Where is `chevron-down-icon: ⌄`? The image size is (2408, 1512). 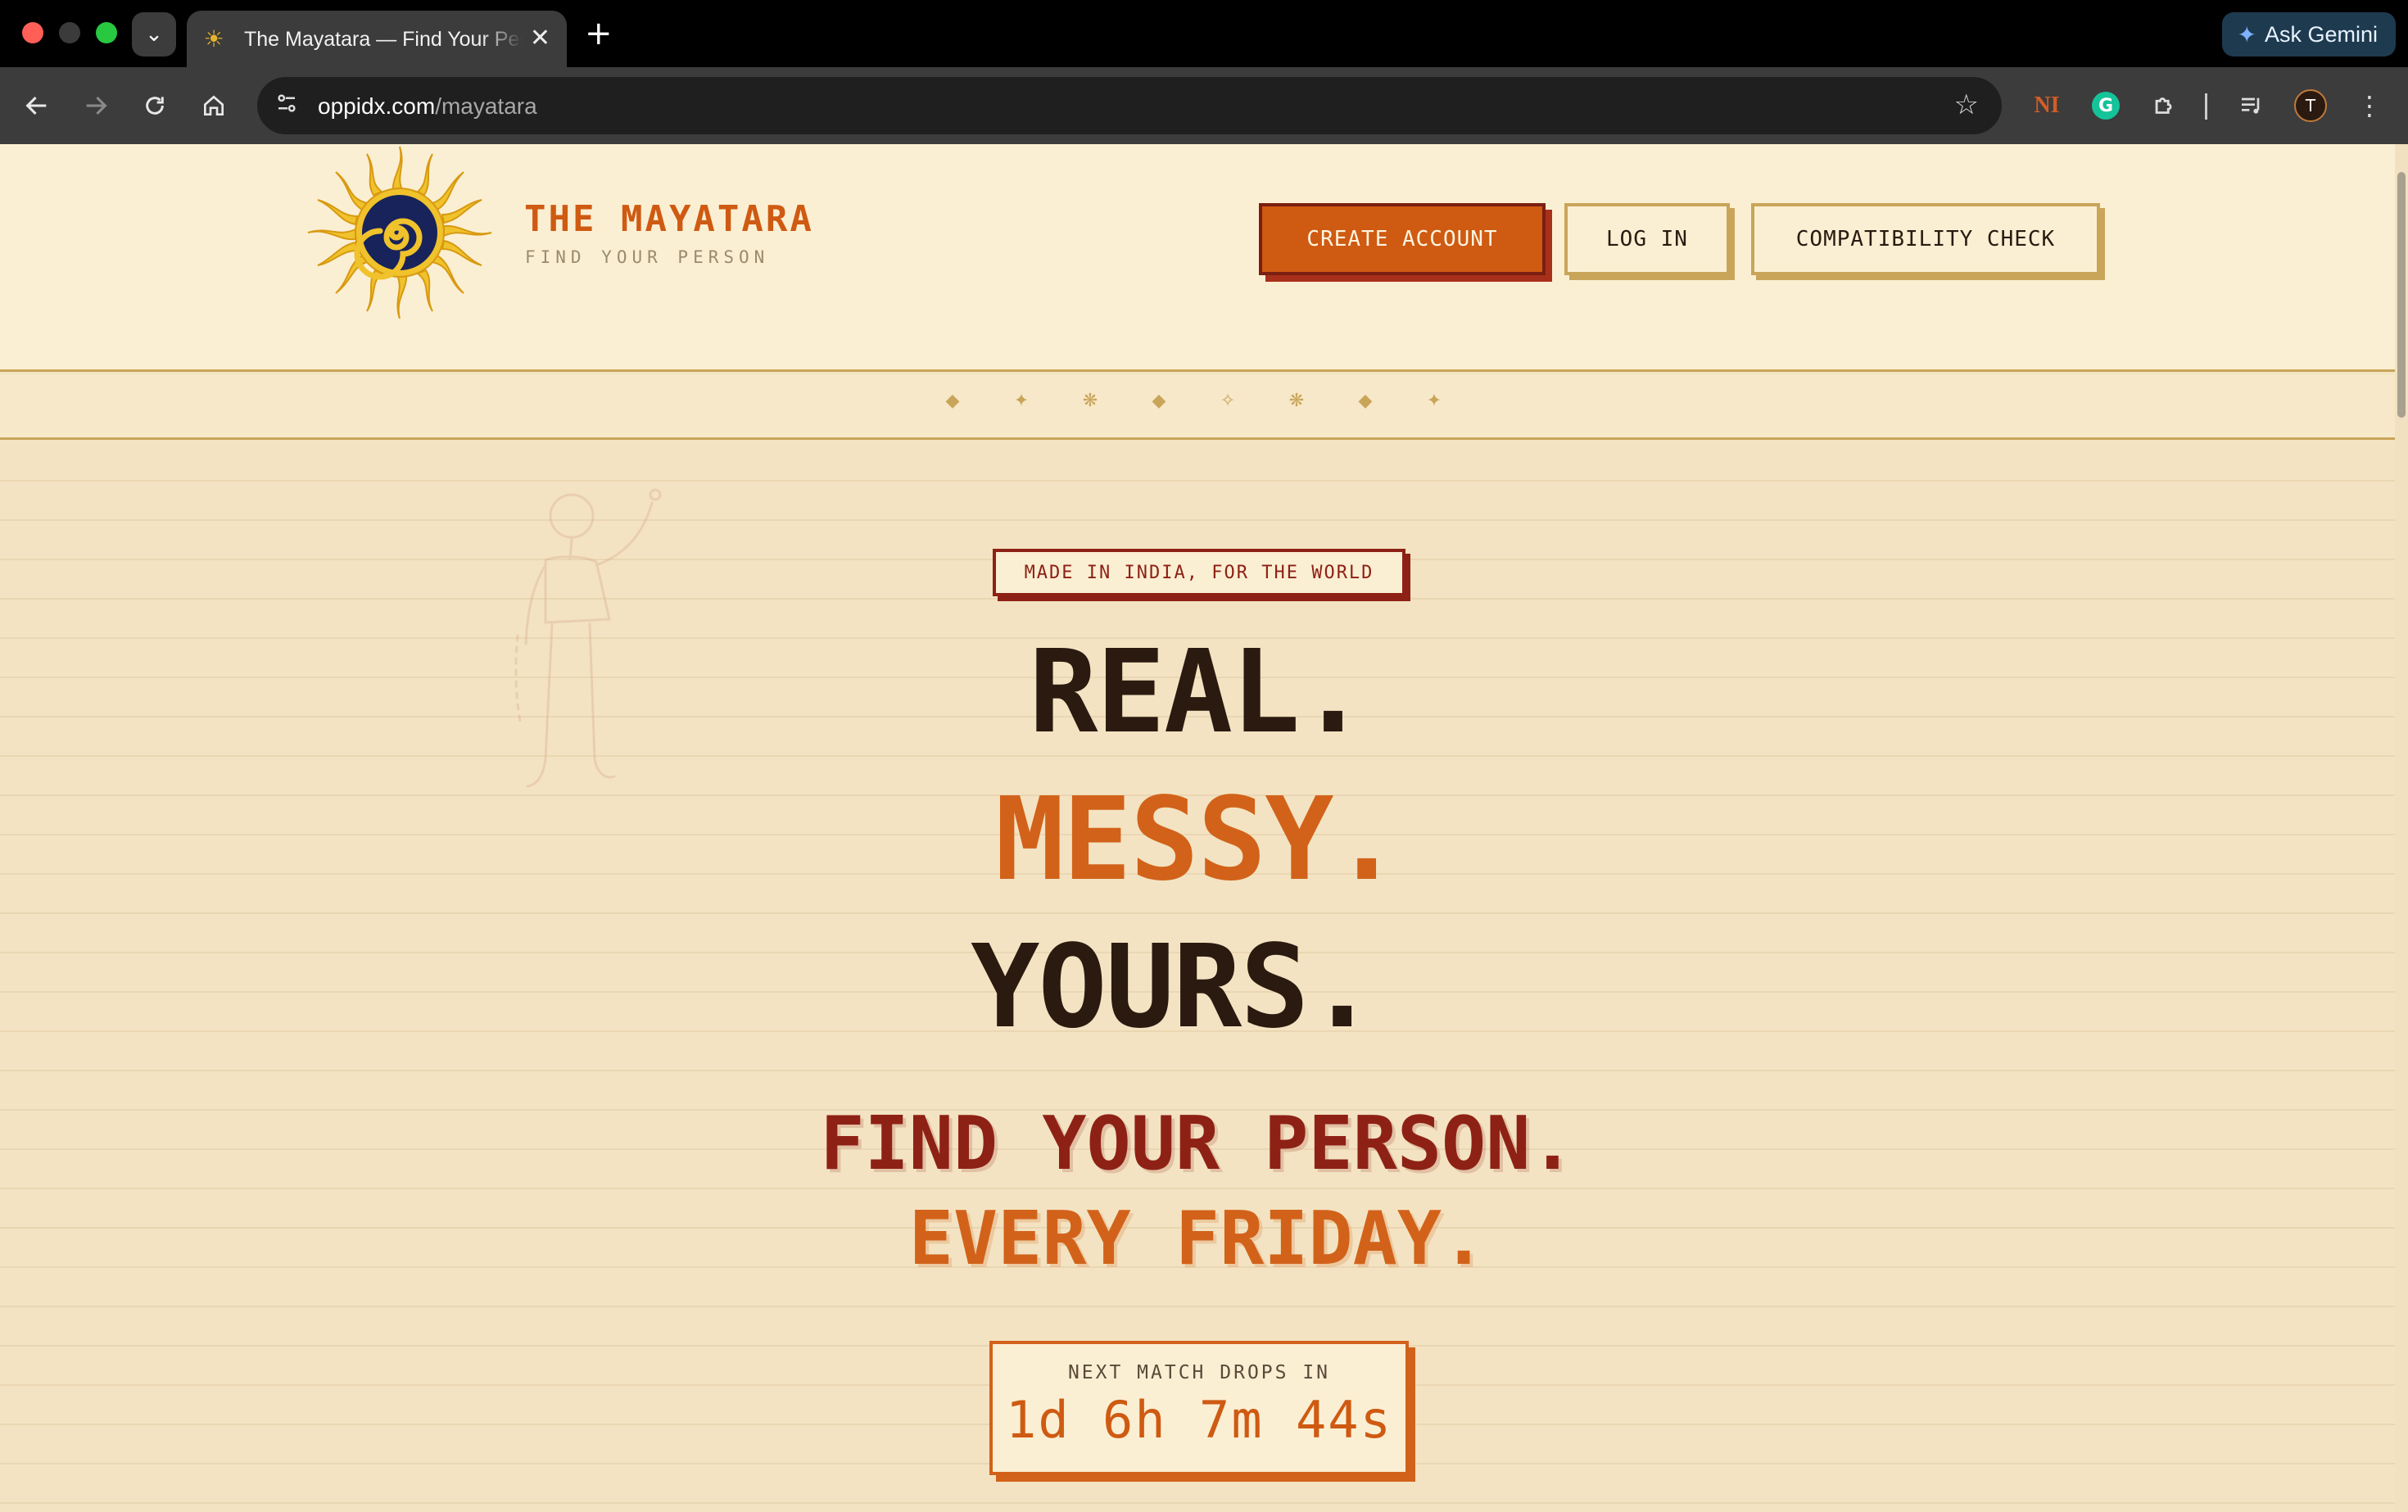 chevron-down-icon: ⌄ is located at coordinates (154, 34).